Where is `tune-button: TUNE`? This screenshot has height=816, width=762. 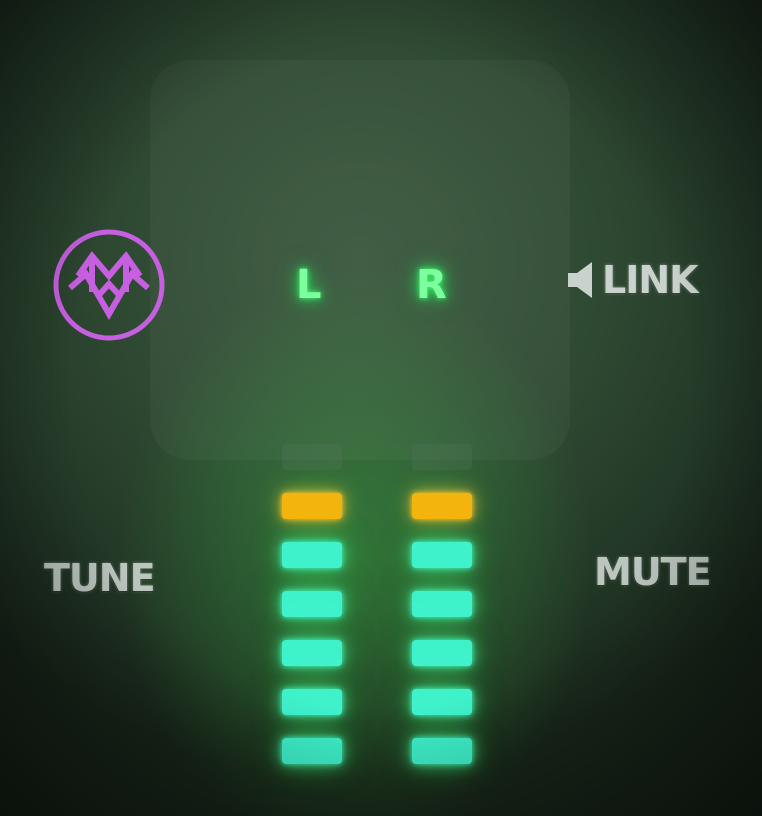
tune-button: TUNE is located at coordinates (100, 578).